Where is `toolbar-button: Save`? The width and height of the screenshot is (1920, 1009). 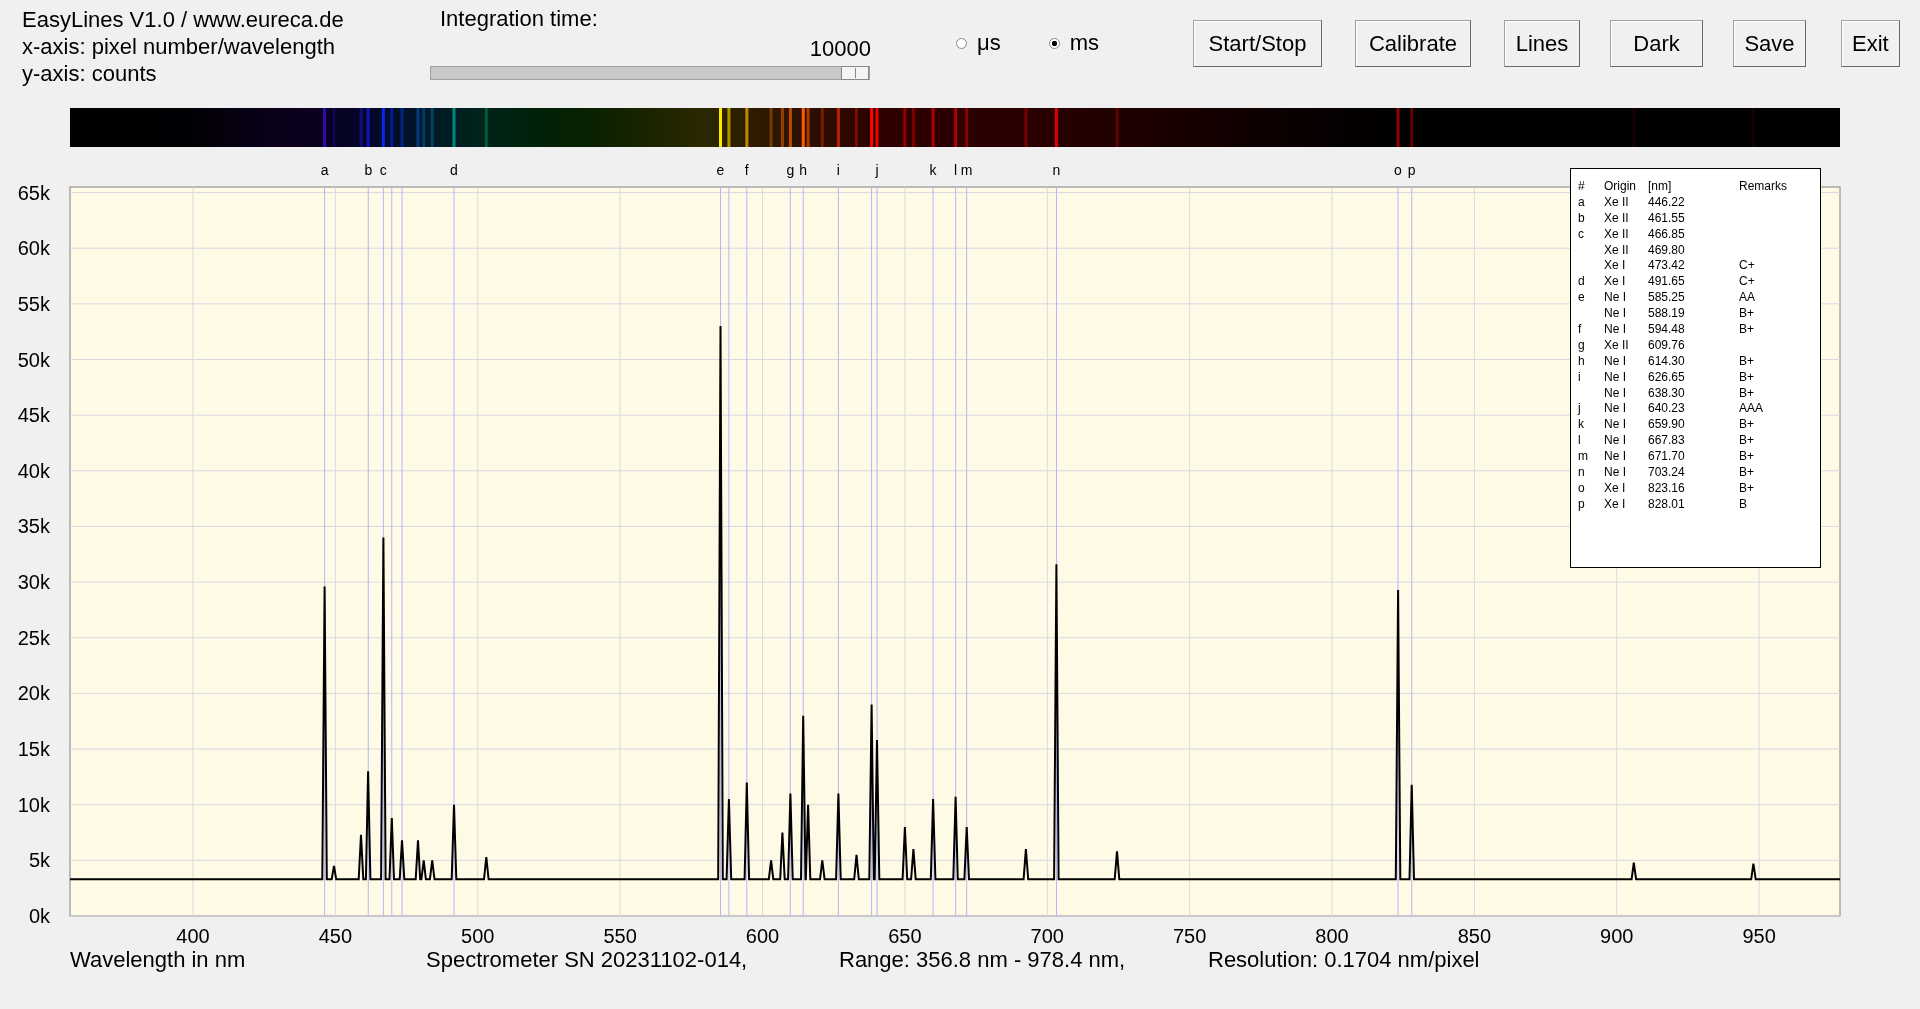
toolbar-button: Save is located at coordinates (1769, 43).